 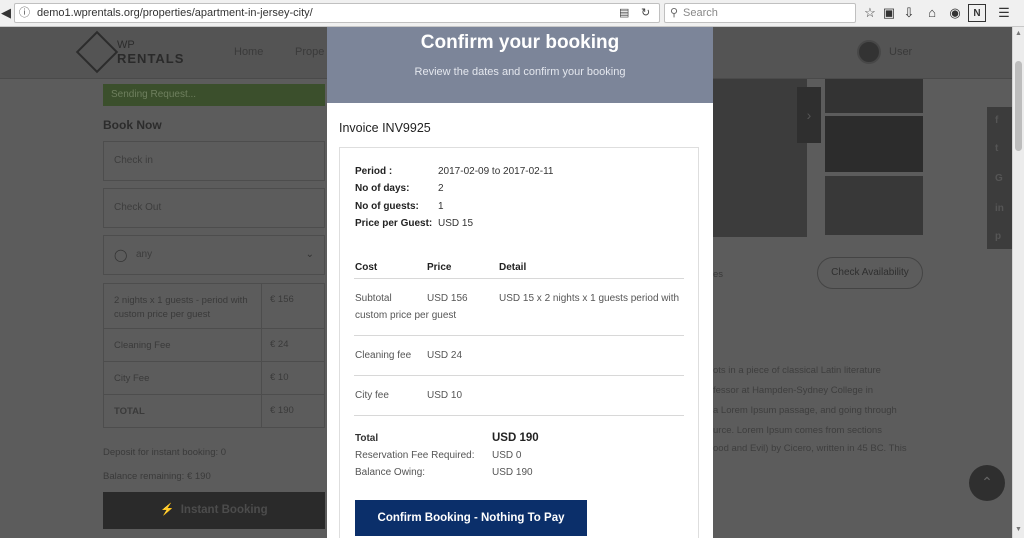 What do you see at coordinates (760, 13) in the screenshot?
I see `search-input: ⚲ Search` at bounding box center [760, 13].